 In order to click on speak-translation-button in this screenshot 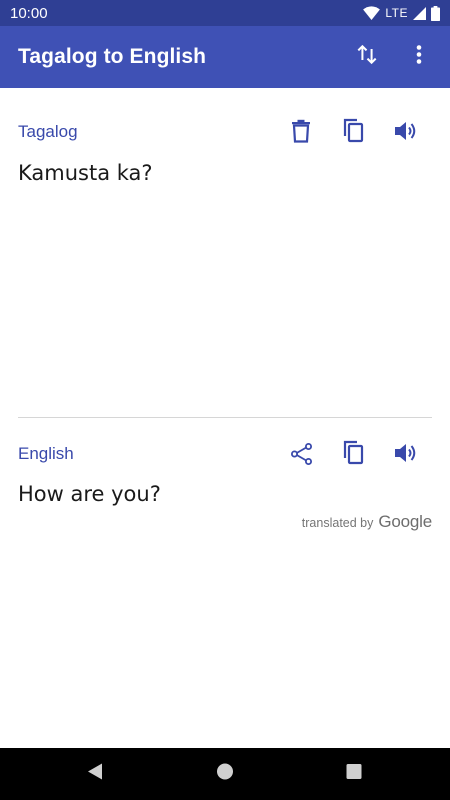, I will do `click(406, 455)`.